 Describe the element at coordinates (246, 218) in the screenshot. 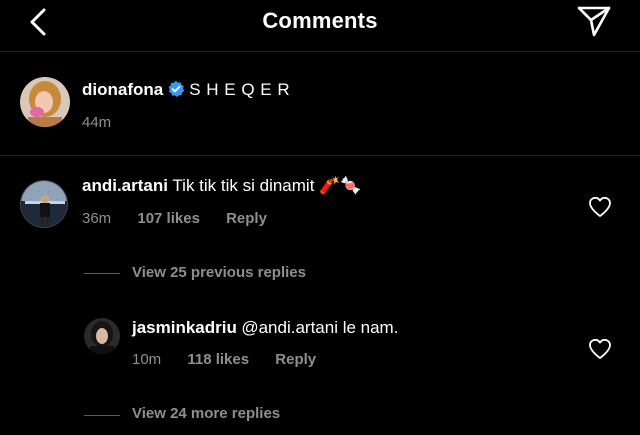

I see `reply-button: Reply` at that location.